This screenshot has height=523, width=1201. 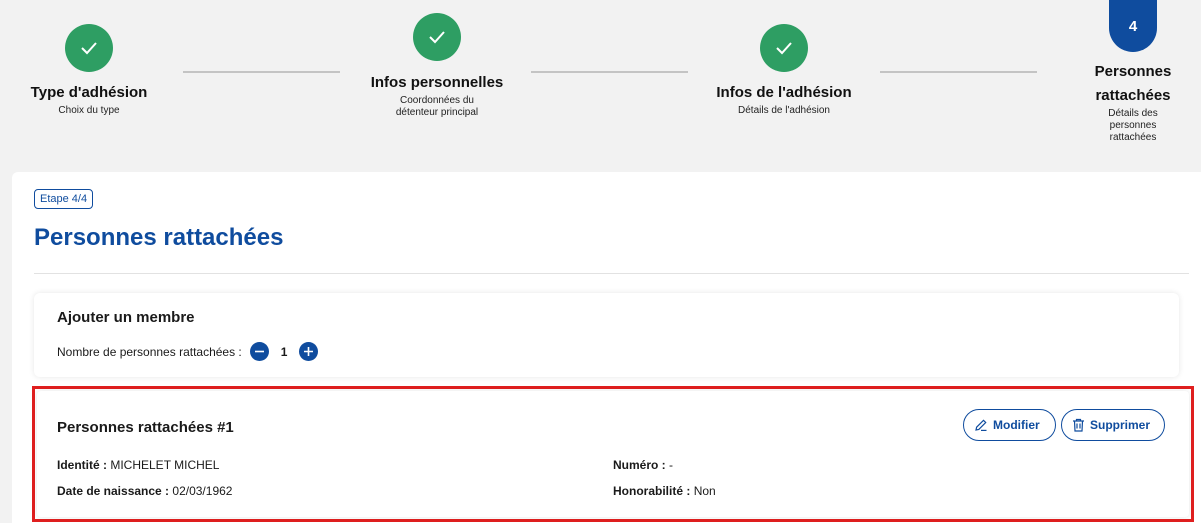 I want to click on step-subtitle: Détails de l'adhésion, so click(x=784, y=110).